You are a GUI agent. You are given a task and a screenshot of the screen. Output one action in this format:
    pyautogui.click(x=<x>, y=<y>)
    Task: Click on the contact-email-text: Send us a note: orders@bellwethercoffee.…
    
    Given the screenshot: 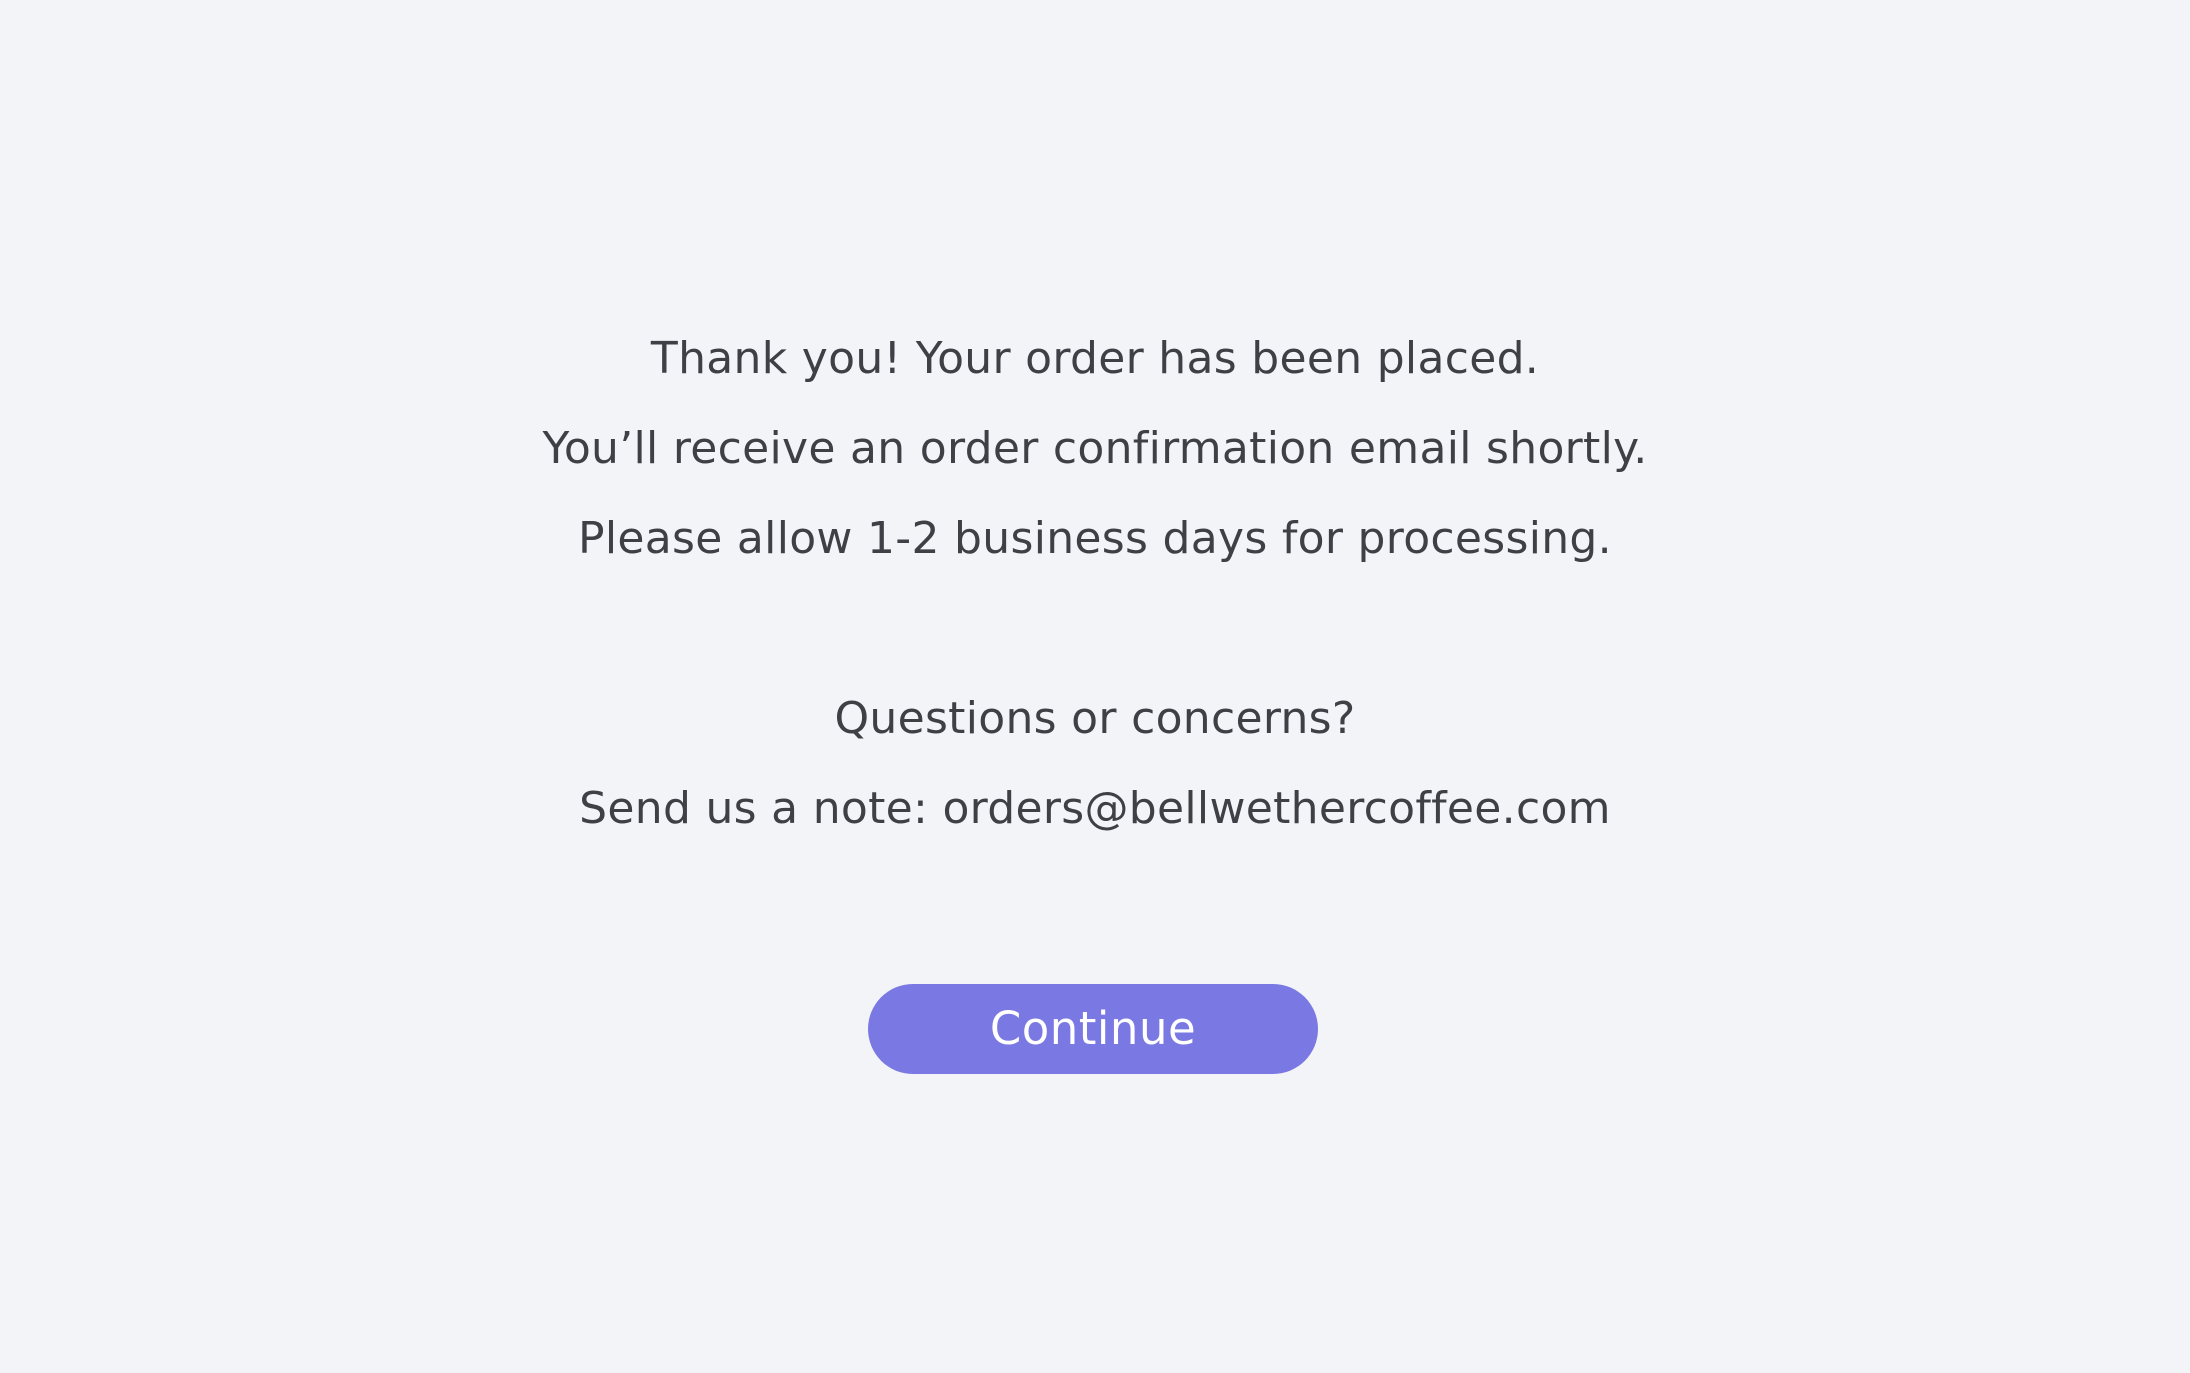 What is the action you would take?
    pyautogui.click(x=1095, y=808)
    